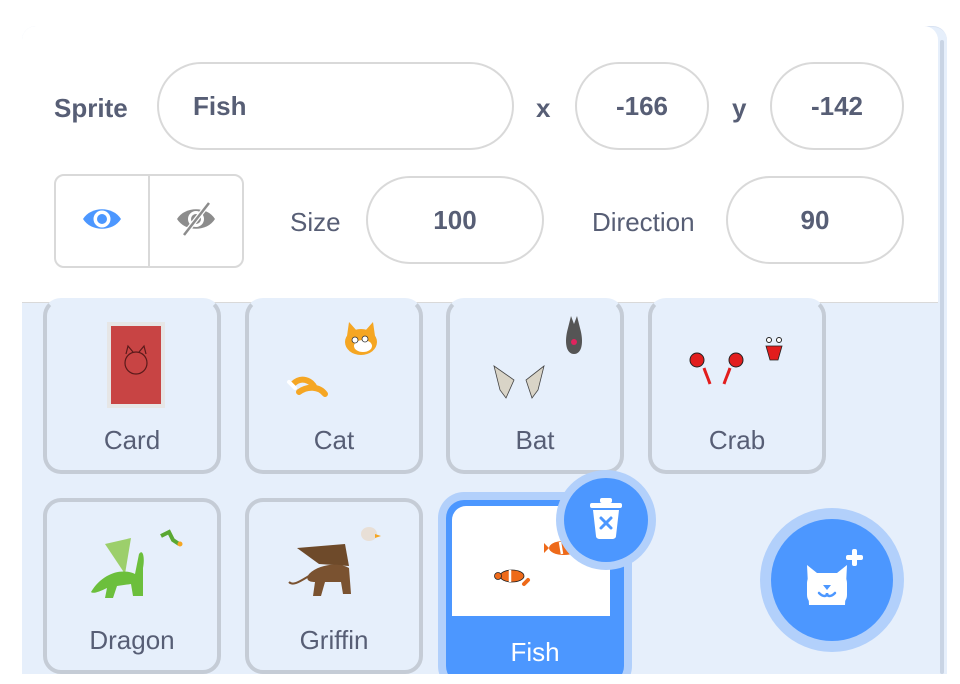 Image resolution: width=960 pixels, height=684 pixels. I want to click on cat-plus-icon, so click(832, 580).